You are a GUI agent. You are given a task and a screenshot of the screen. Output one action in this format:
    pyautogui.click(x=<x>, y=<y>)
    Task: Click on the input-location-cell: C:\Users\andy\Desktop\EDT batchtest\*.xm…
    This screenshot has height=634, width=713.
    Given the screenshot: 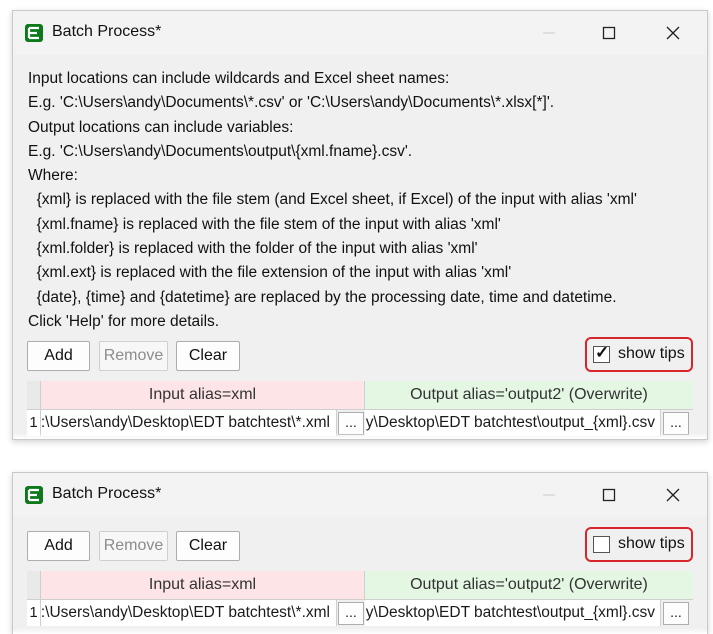 What is the action you would take?
    pyautogui.click(x=189, y=613)
    